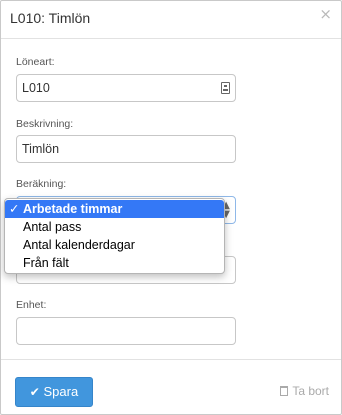  Describe the element at coordinates (52, 227) in the screenshot. I see `option-label: Antal pass` at that location.